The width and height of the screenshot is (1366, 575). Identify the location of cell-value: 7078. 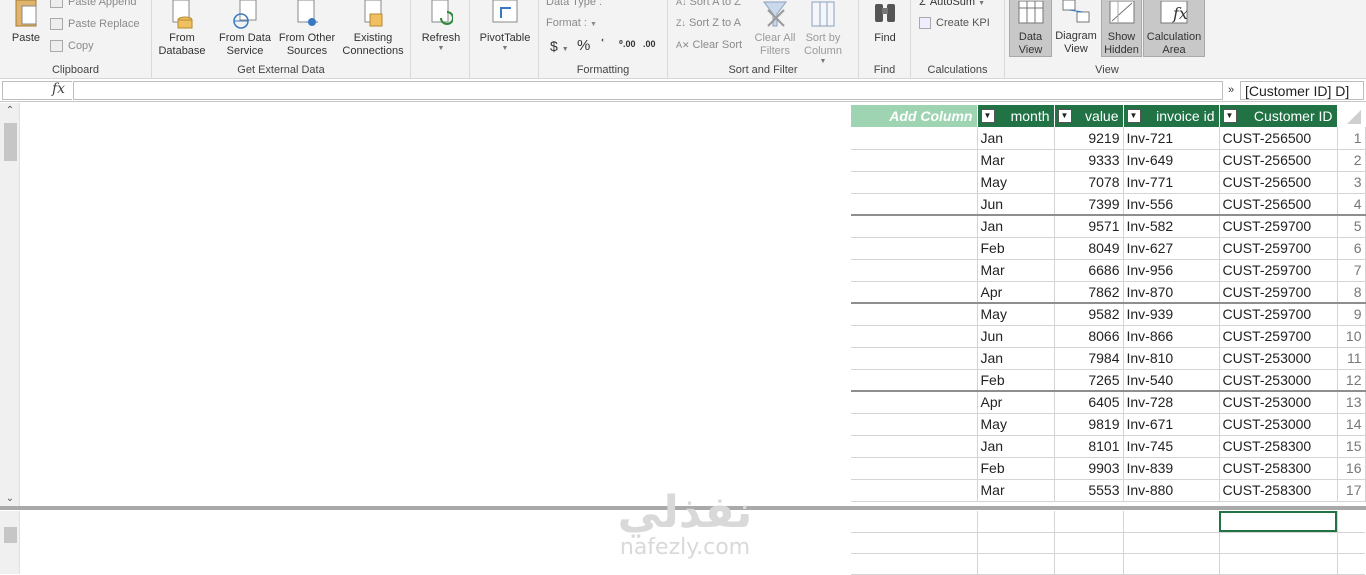
(1089, 182).